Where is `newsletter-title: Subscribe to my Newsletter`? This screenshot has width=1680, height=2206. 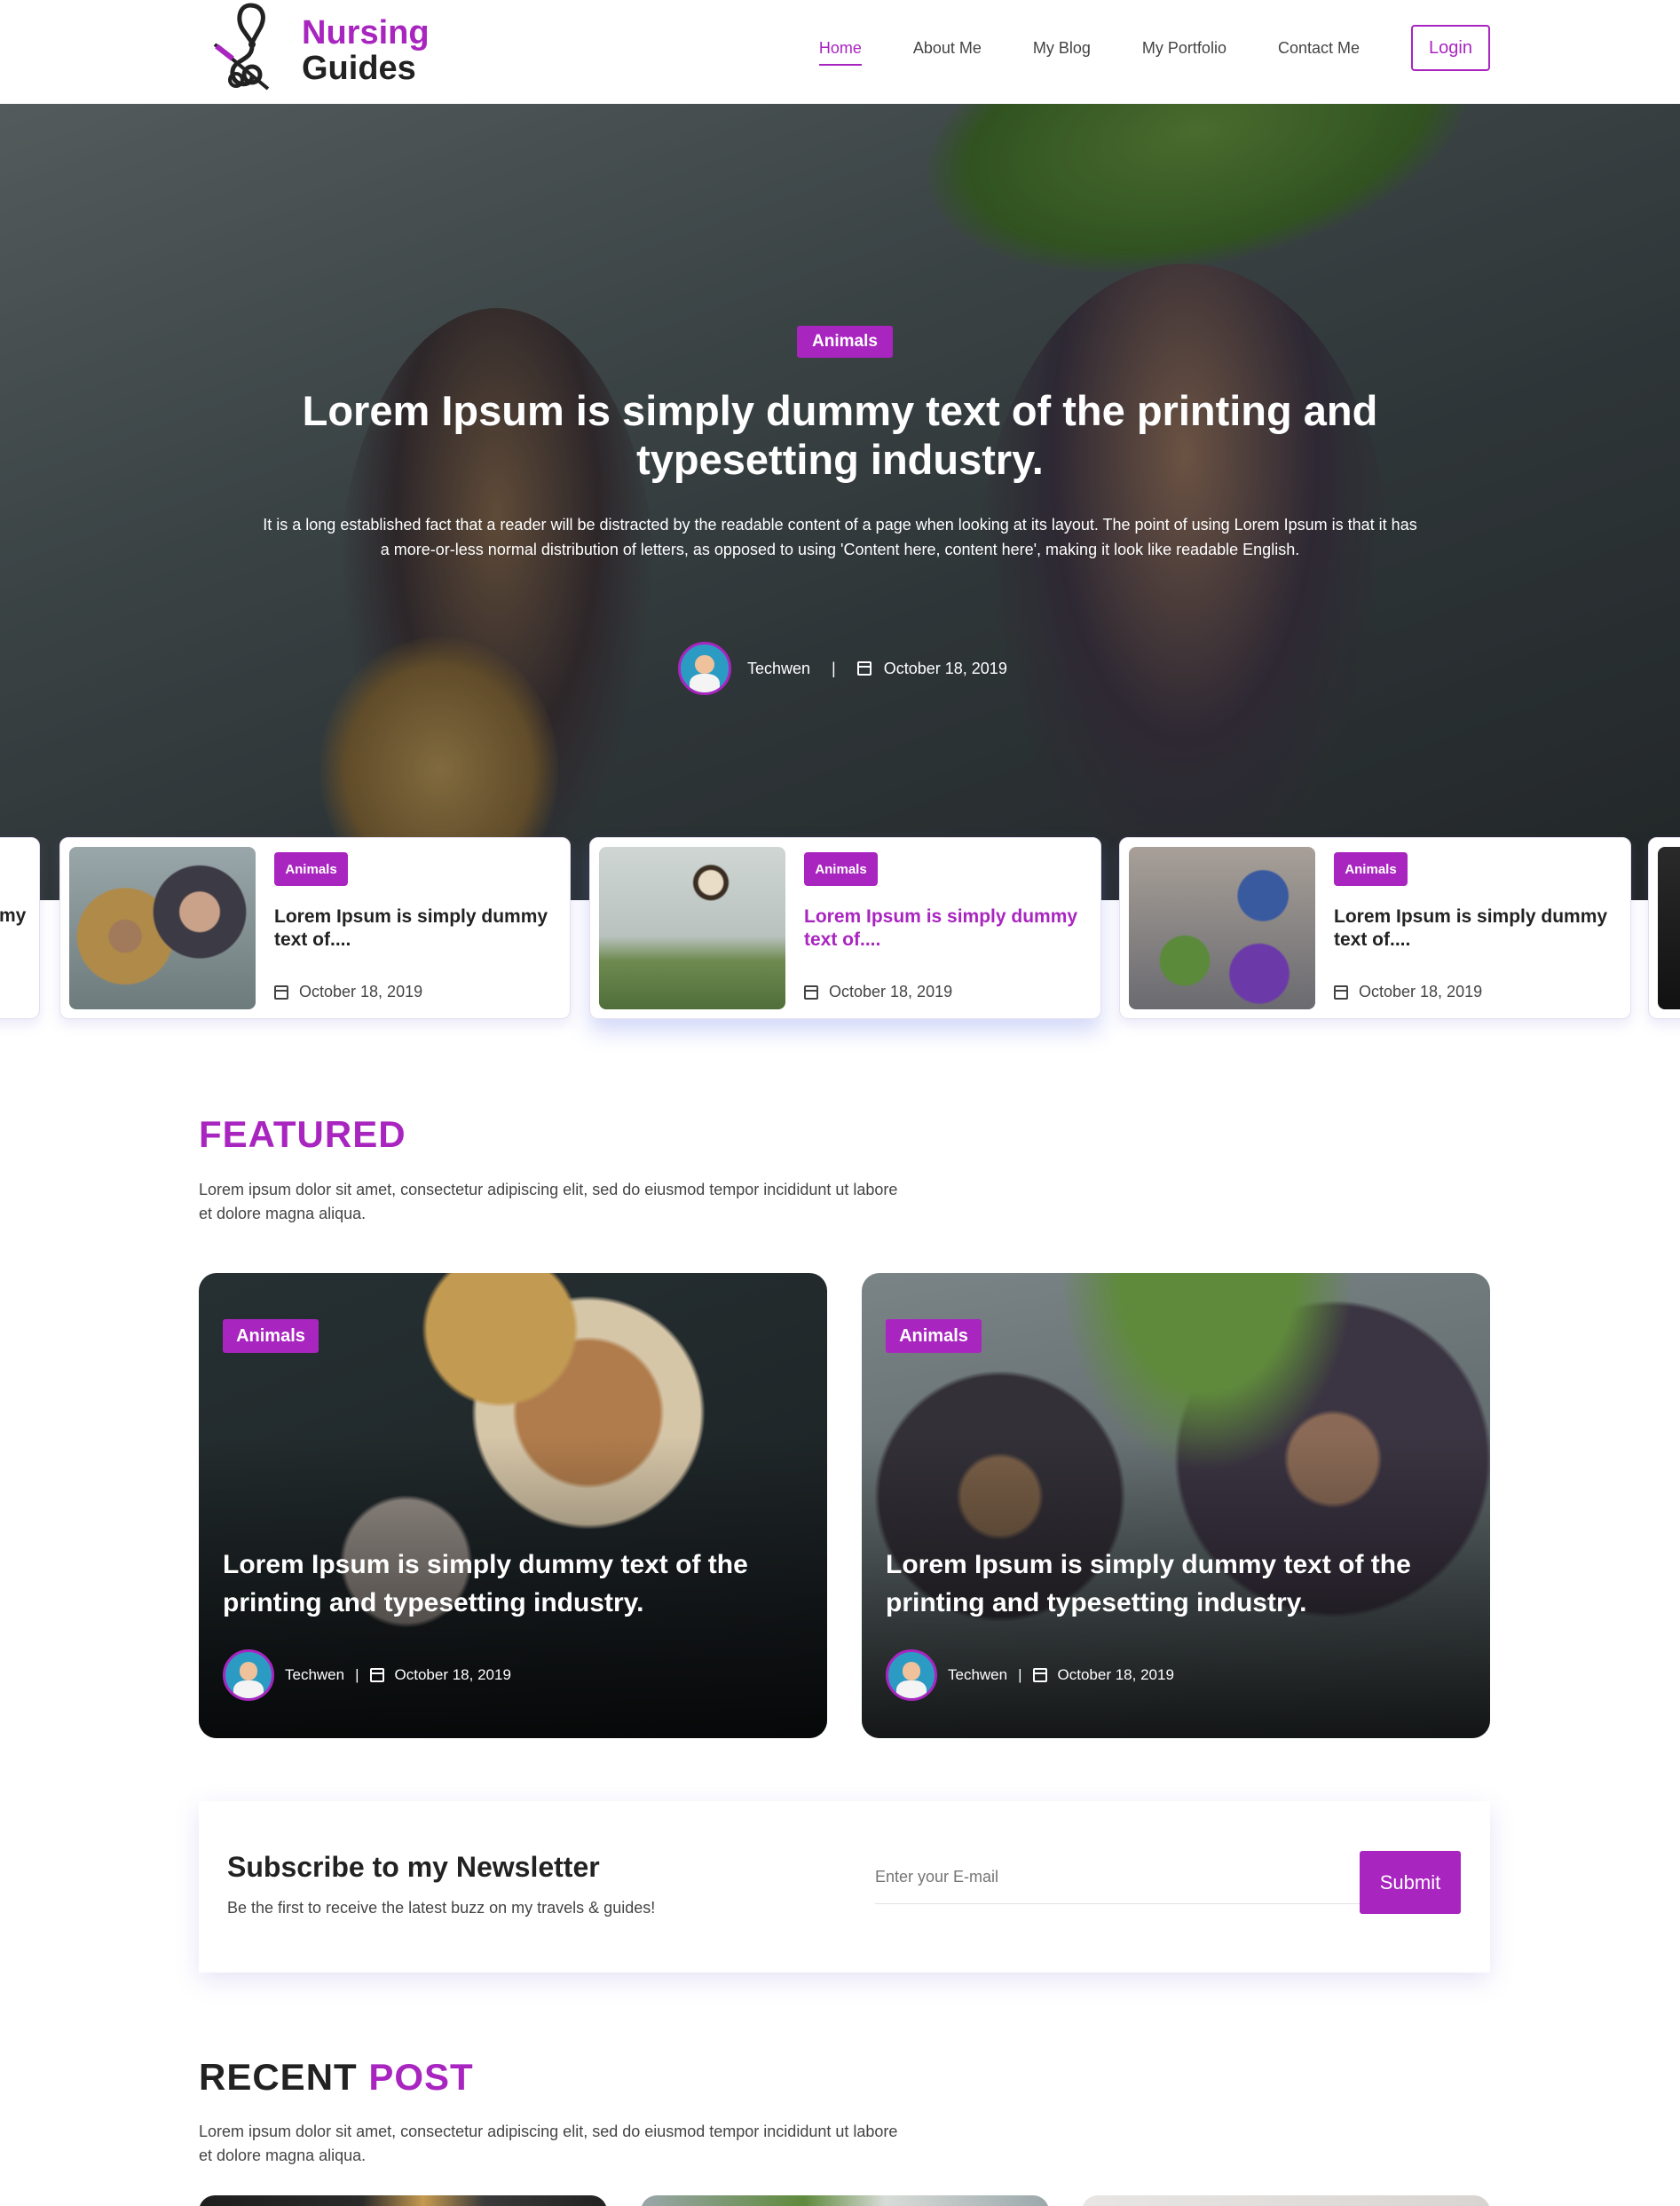 newsletter-title: Subscribe to my Newsletter is located at coordinates (413, 1867).